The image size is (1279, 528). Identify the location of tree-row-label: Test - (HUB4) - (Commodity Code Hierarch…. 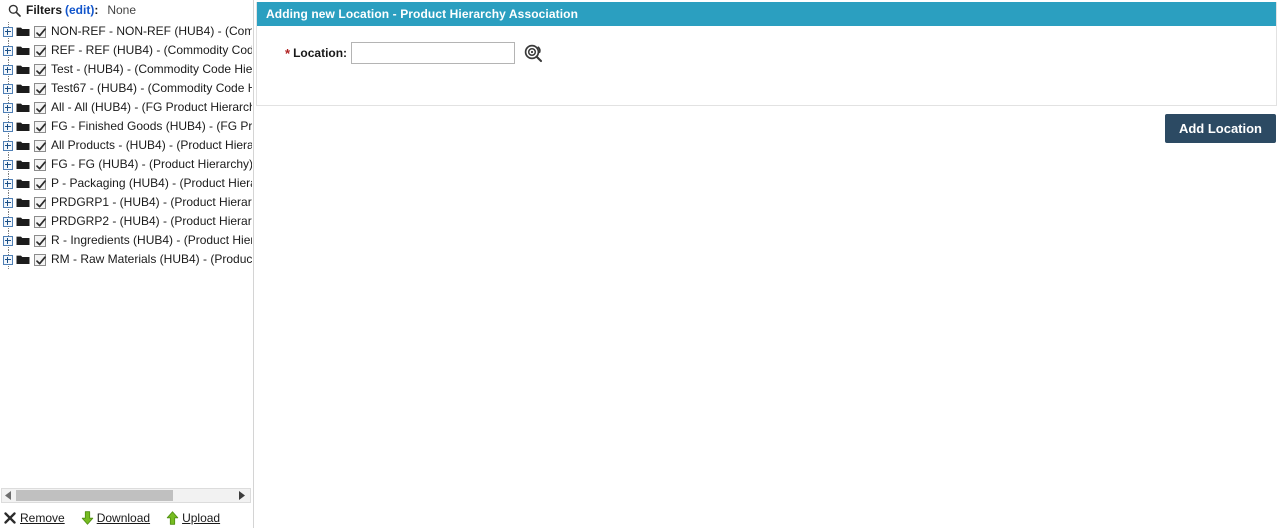
(151, 69).